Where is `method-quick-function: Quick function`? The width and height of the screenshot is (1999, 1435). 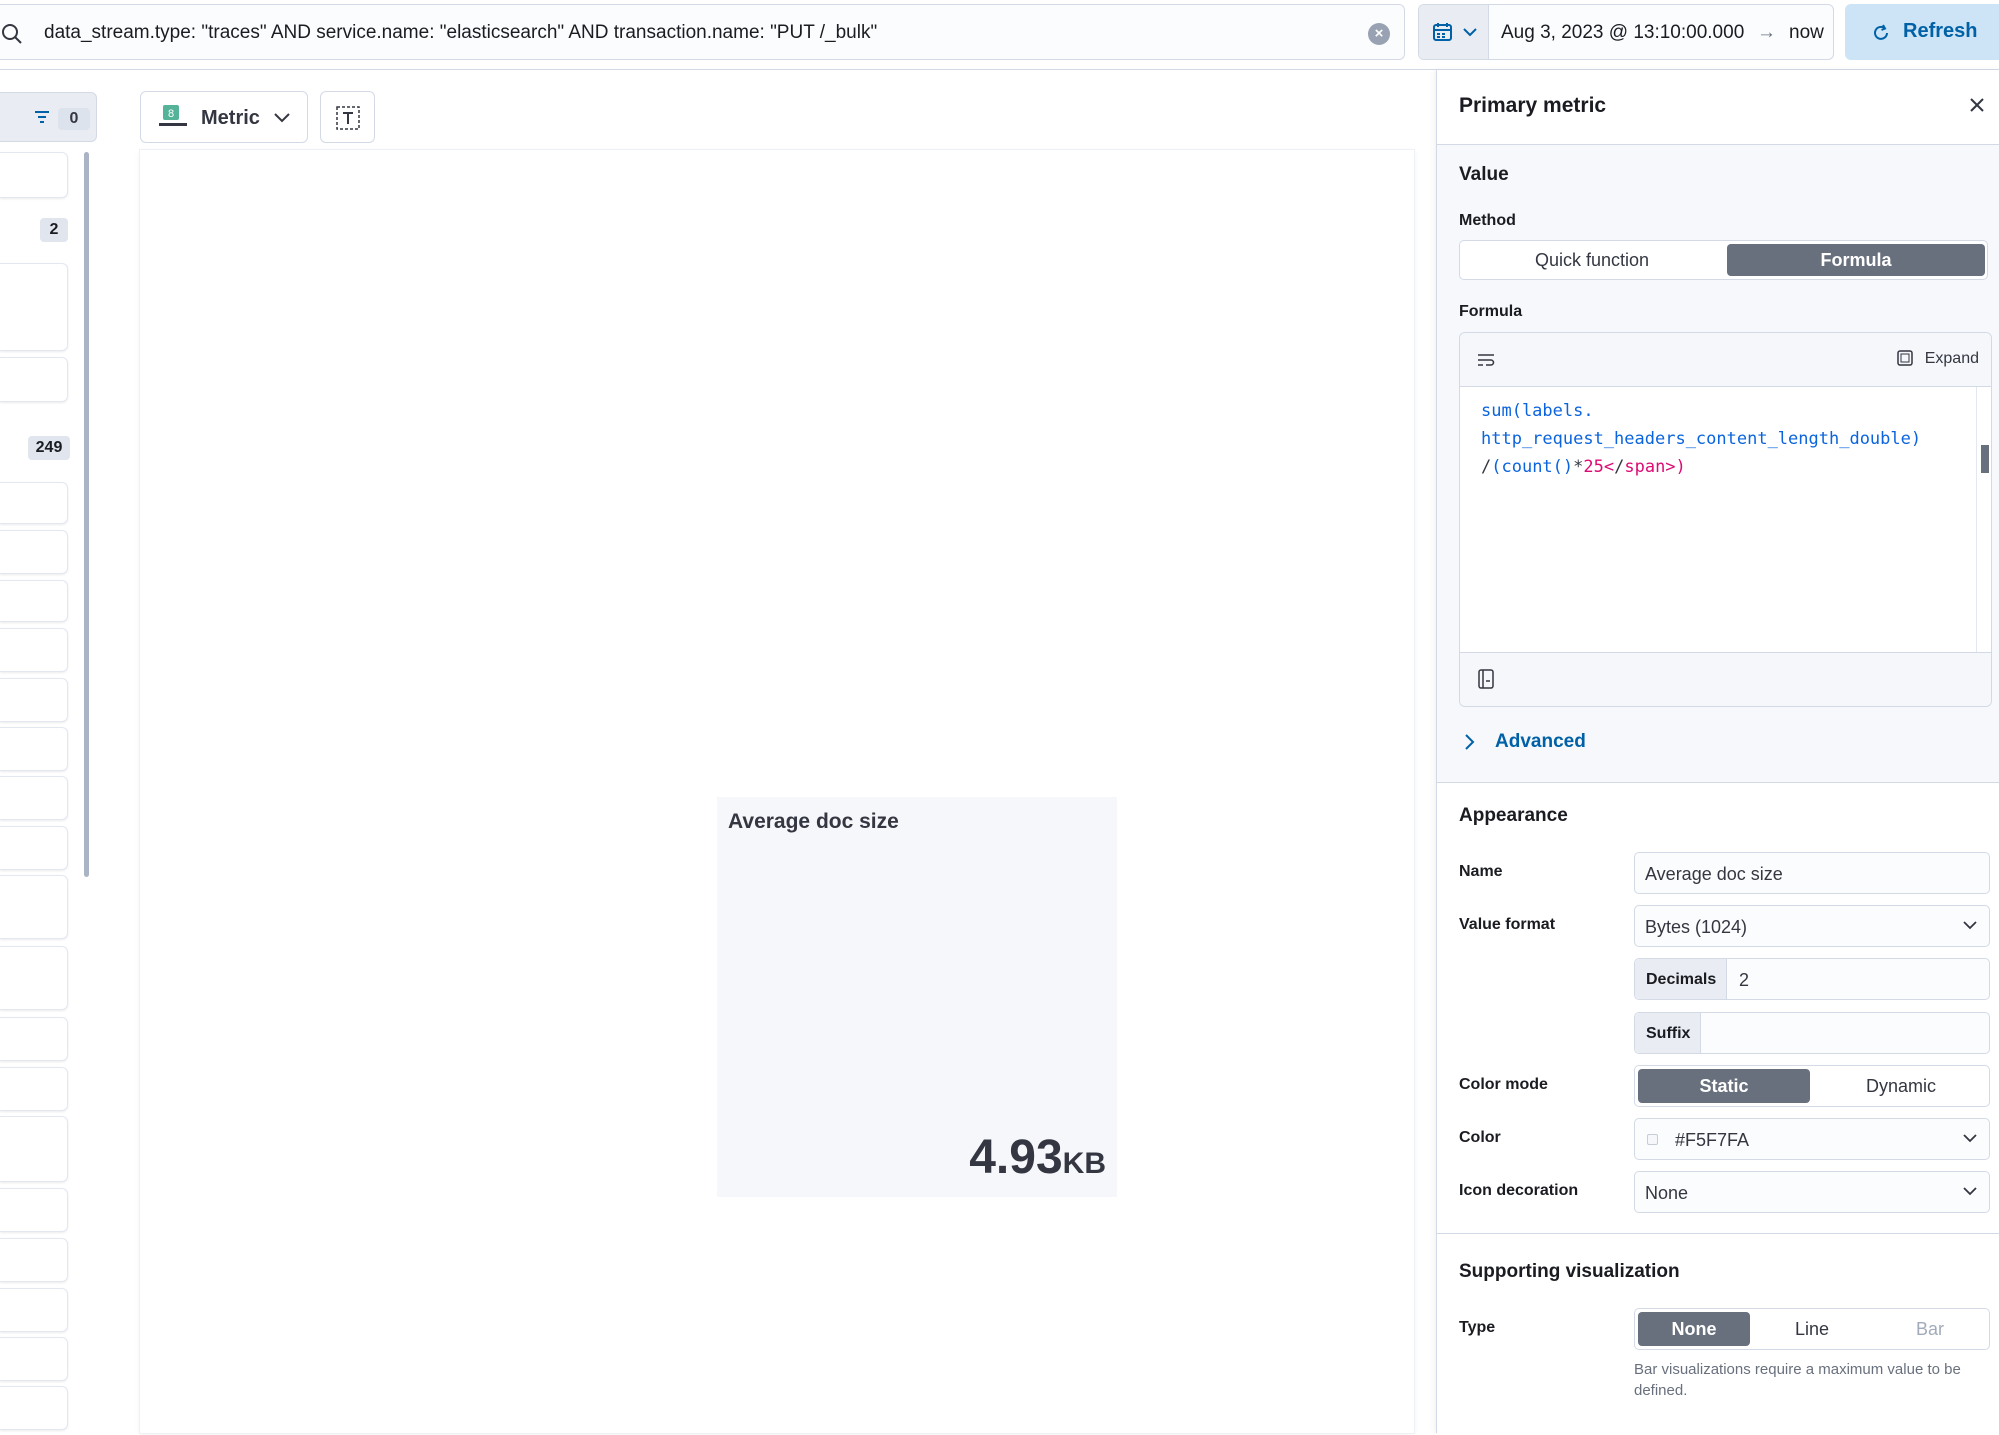
method-quick-function: Quick function is located at coordinates (1592, 260).